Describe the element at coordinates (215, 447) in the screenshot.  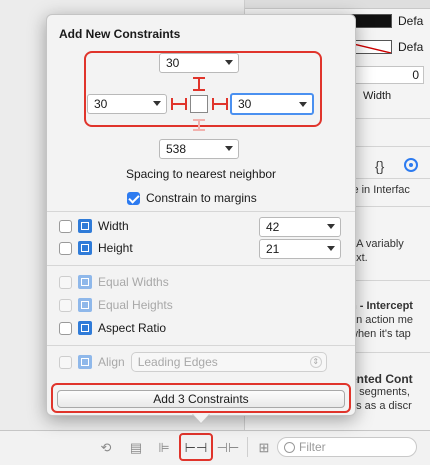
I see `canvas-bottom-bar: ⟲ ▤ ⊫ ⊢⊣ ⊣⊢ ⊞ Filter` at that location.